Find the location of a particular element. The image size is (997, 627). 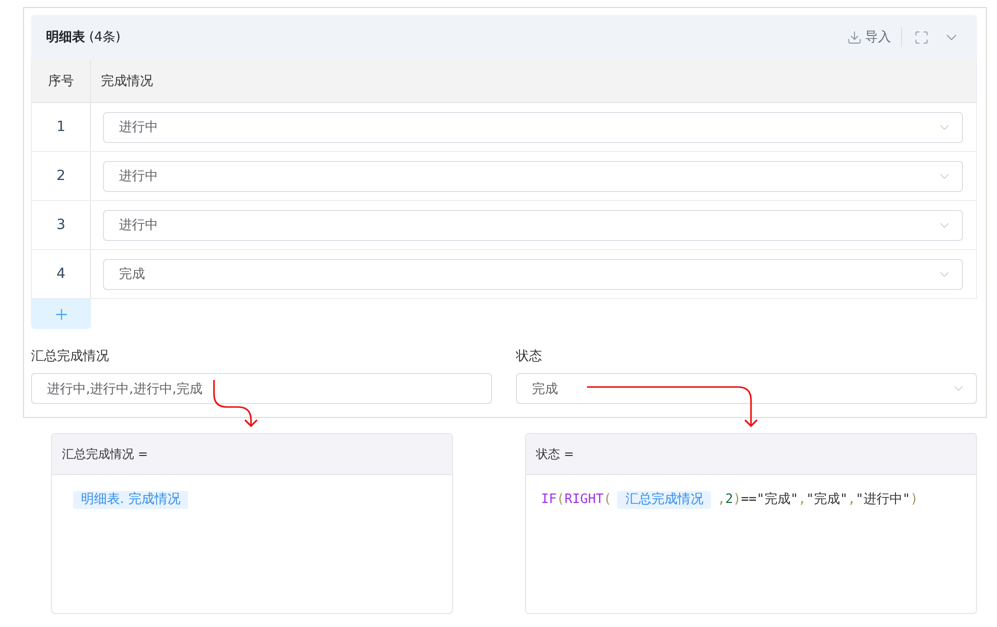

formula-title: 汇总完成情况 = is located at coordinates (105, 454).